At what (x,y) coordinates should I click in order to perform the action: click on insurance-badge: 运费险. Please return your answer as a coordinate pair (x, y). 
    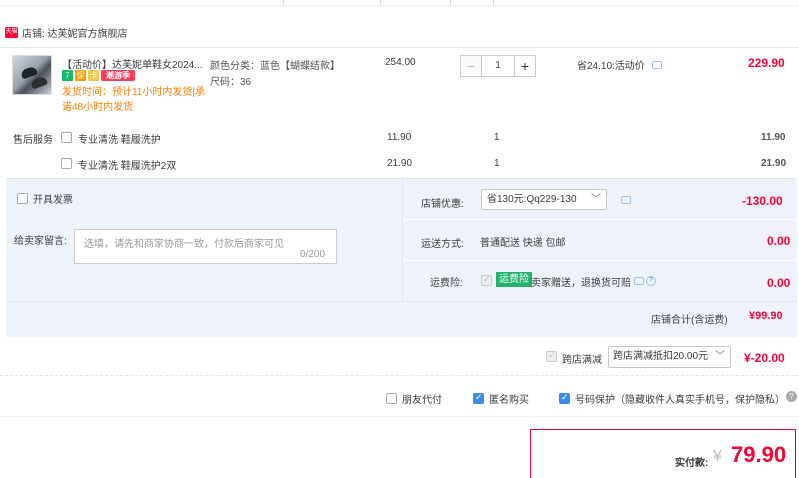
    Looking at the image, I should click on (514, 279).